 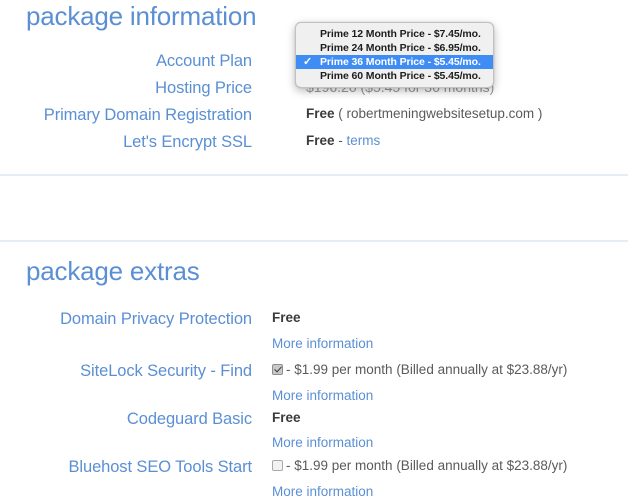 What do you see at coordinates (322, 442) in the screenshot?
I see `more-information-link-codeguard-basic: More information` at bounding box center [322, 442].